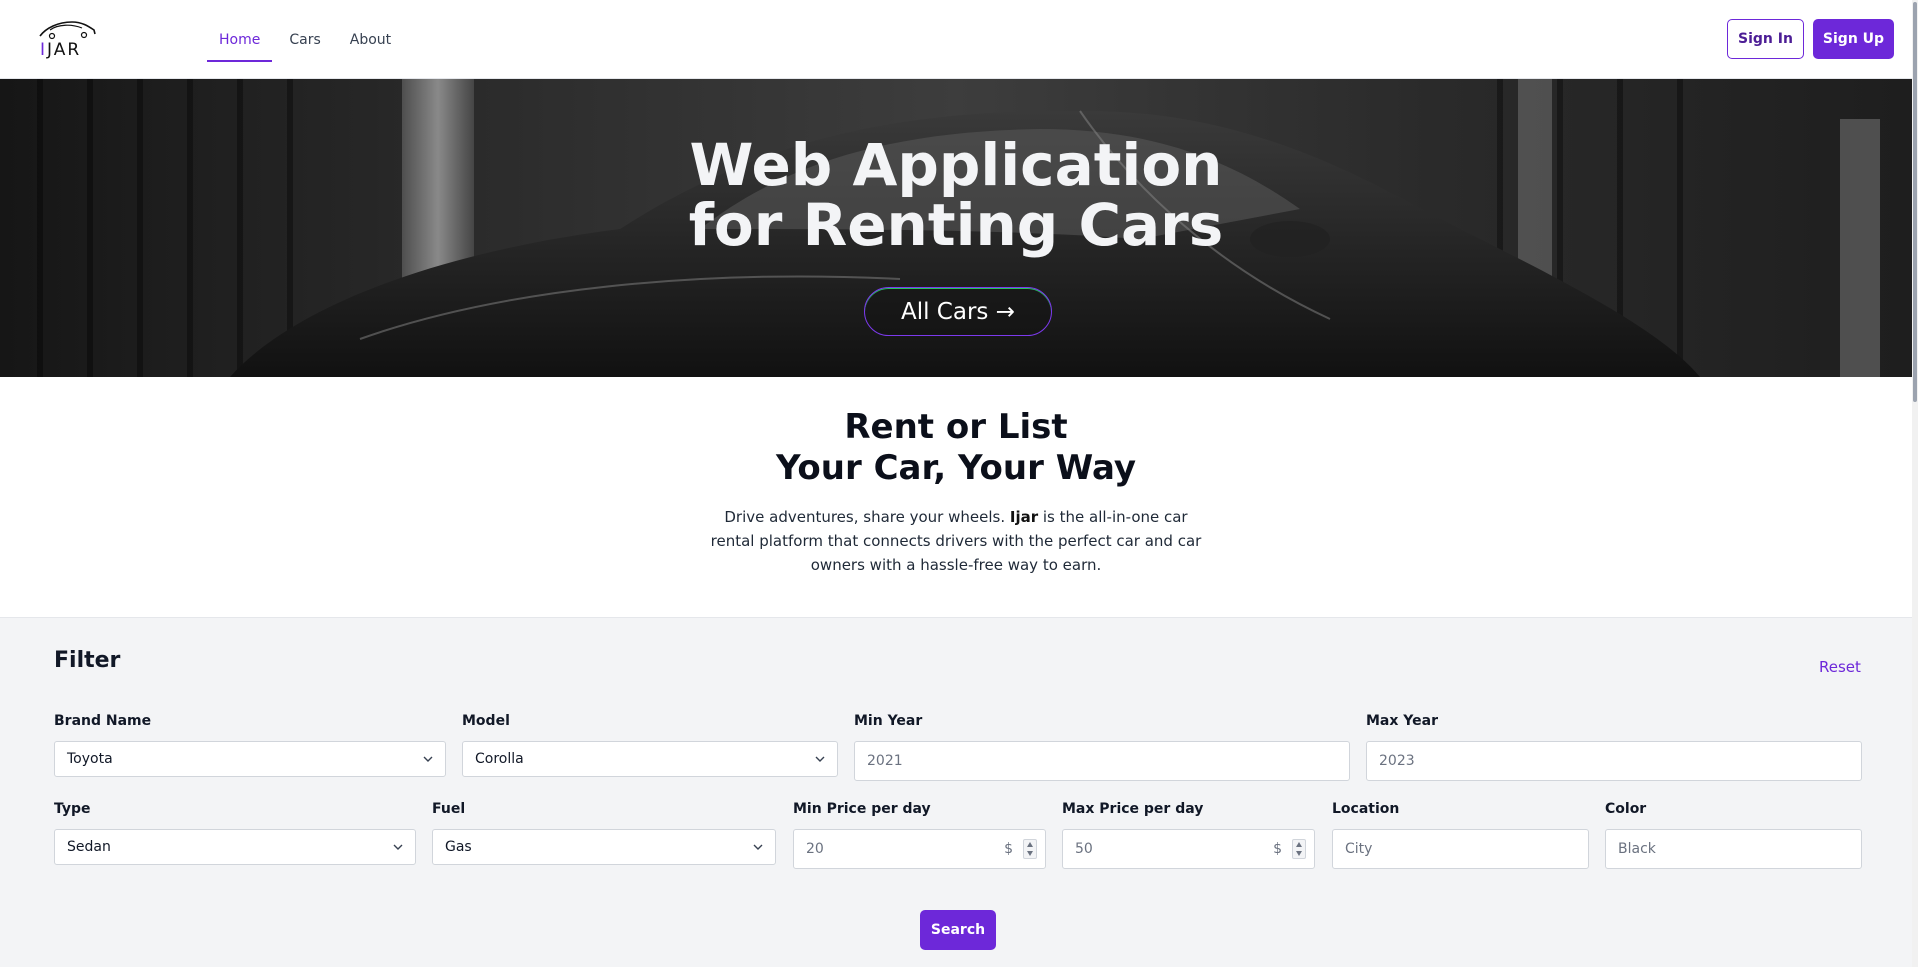 Image resolution: width=1918 pixels, height=967 pixels. I want to click on min-year-label: Min Year, so click(888, 721).